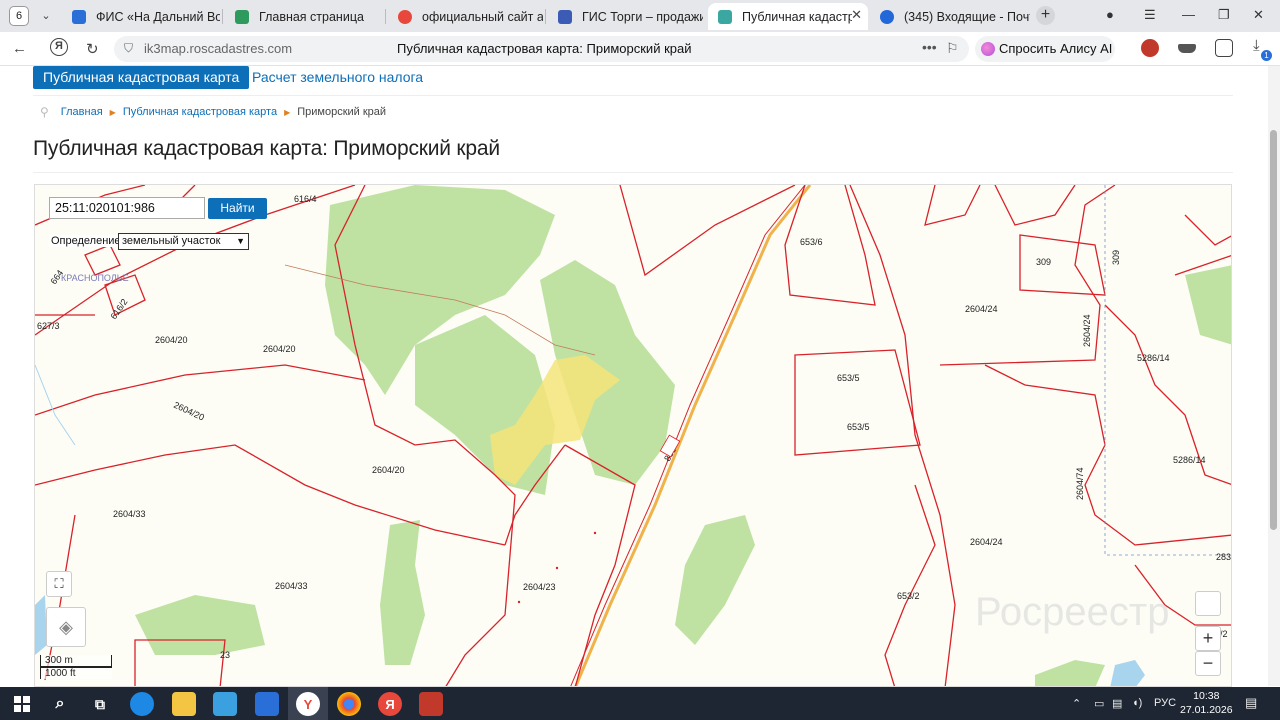  Describe the element at coordinates (95, 278) in the screenshot. I see `place-label: КРАСНОПОЛЬЕ` at that location.